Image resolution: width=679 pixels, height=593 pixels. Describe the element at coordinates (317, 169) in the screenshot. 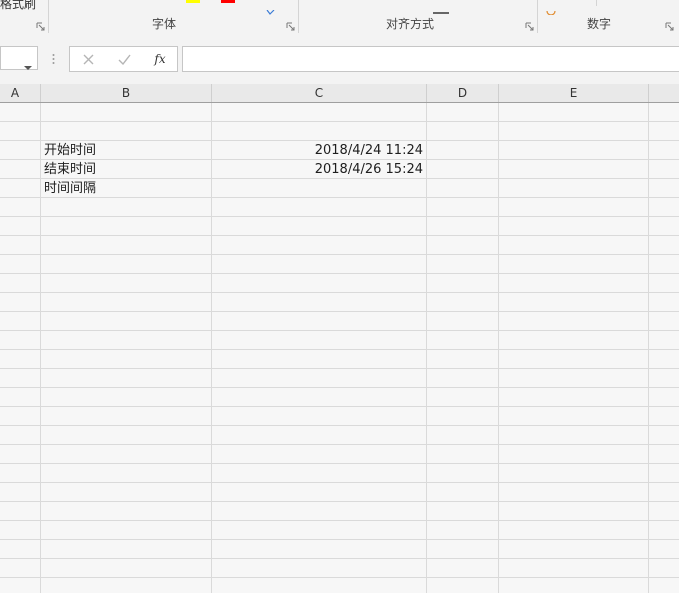

I see `cell-c4: 2018/4/26 15:24` at that location.